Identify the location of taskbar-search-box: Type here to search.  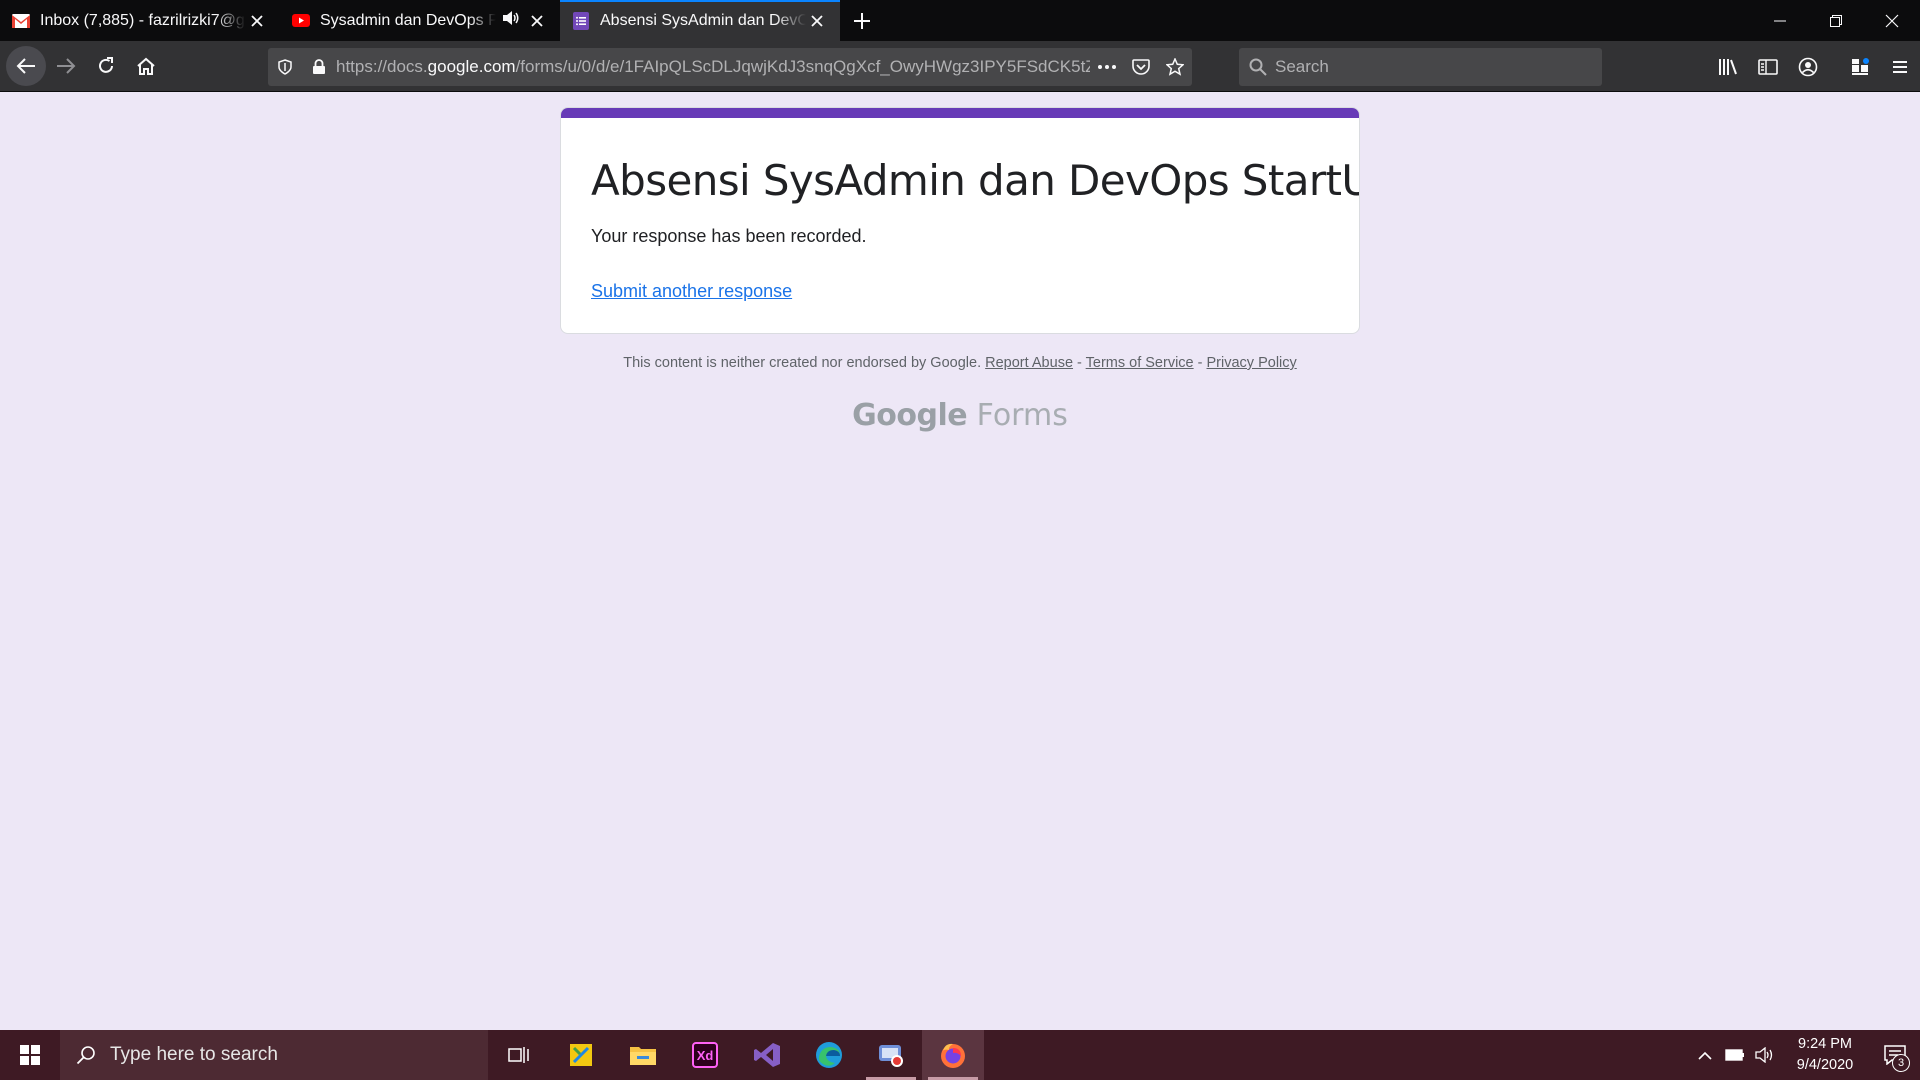
(274, 1055).